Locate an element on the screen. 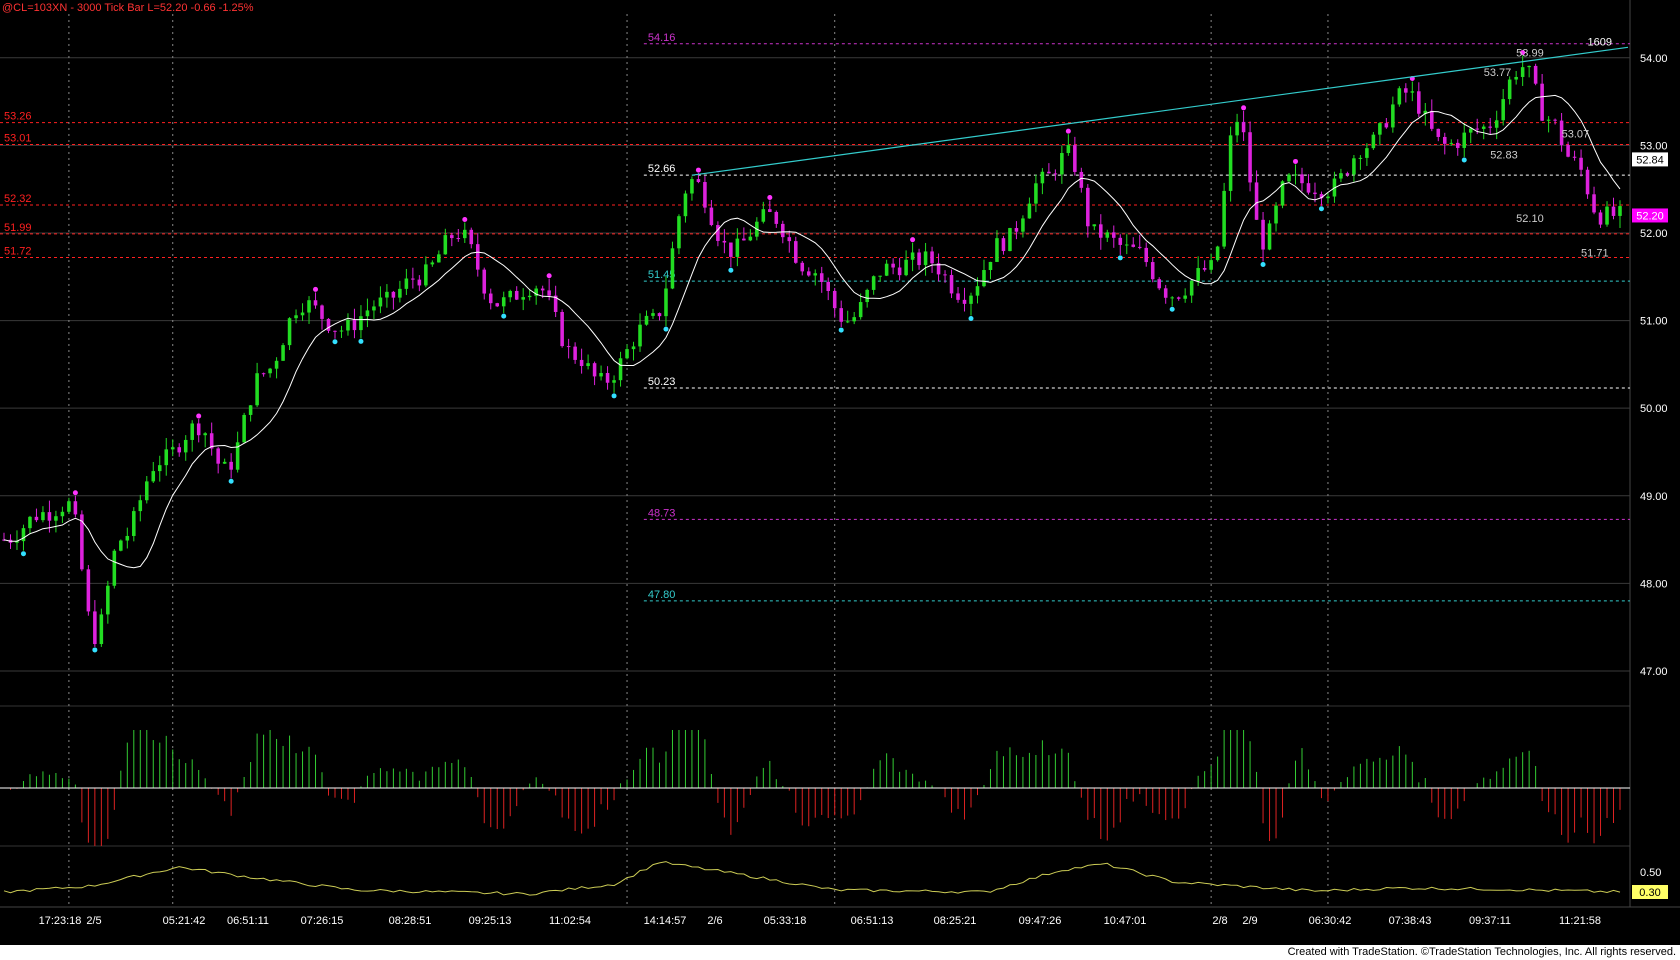 This screenshot has width=1680, height=960. change-pct-label: -1.25% is located at coordinates (236, 8).